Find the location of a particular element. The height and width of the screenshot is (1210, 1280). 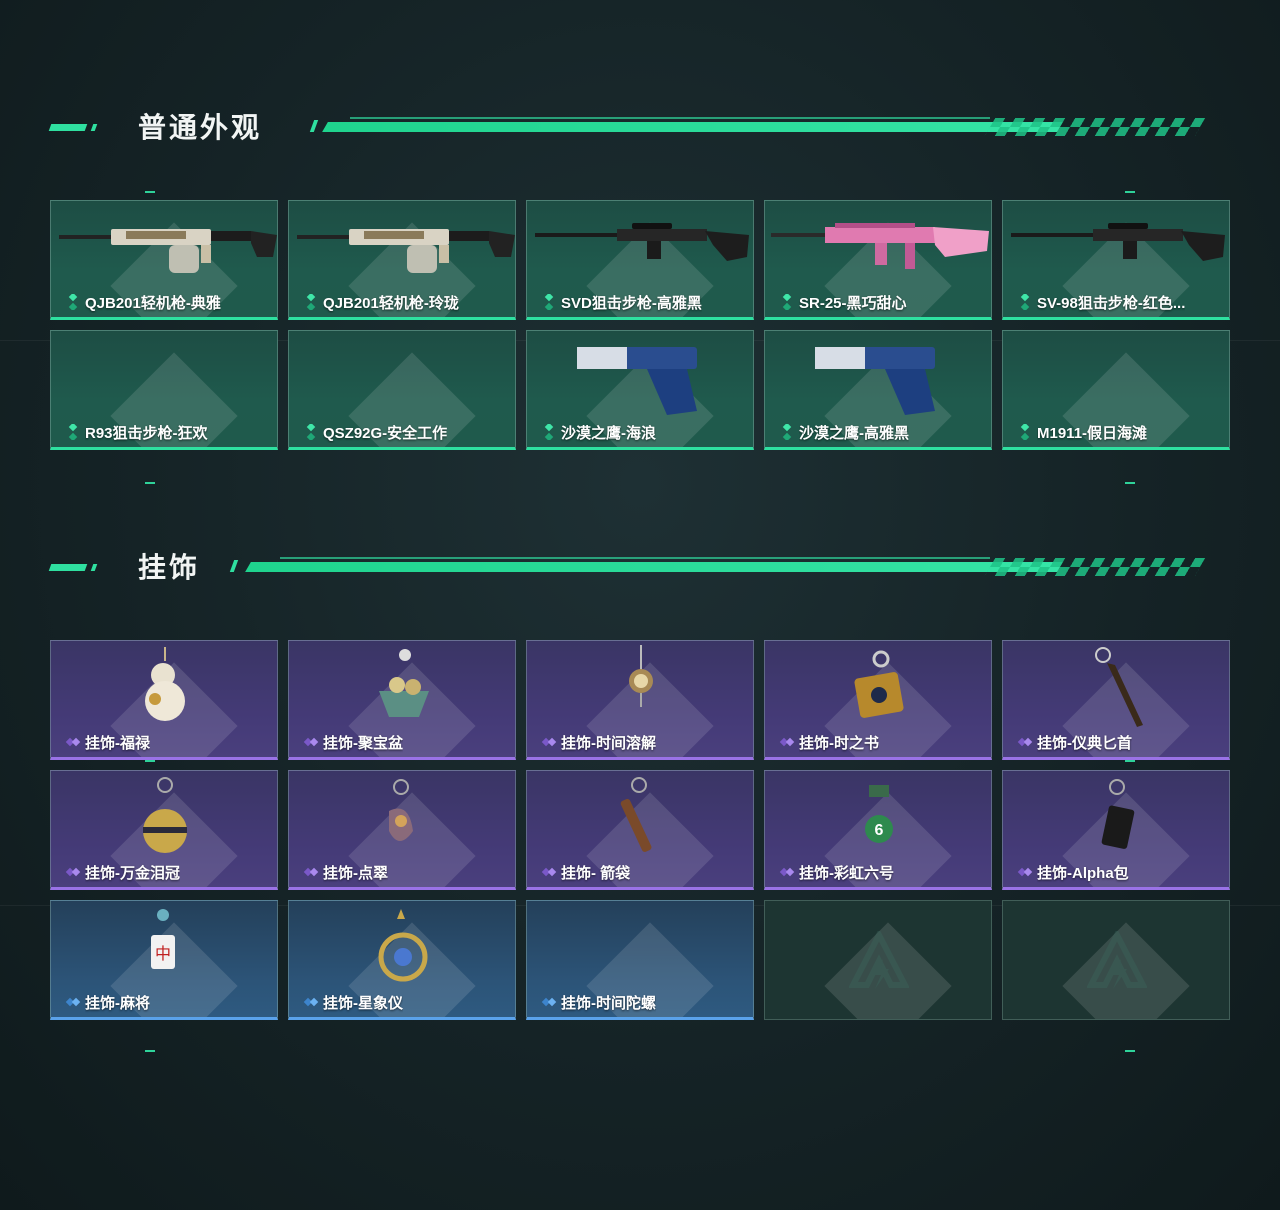

item-label: SVD狙击步枪-高雅黑 is located at coordinates (631, 303).